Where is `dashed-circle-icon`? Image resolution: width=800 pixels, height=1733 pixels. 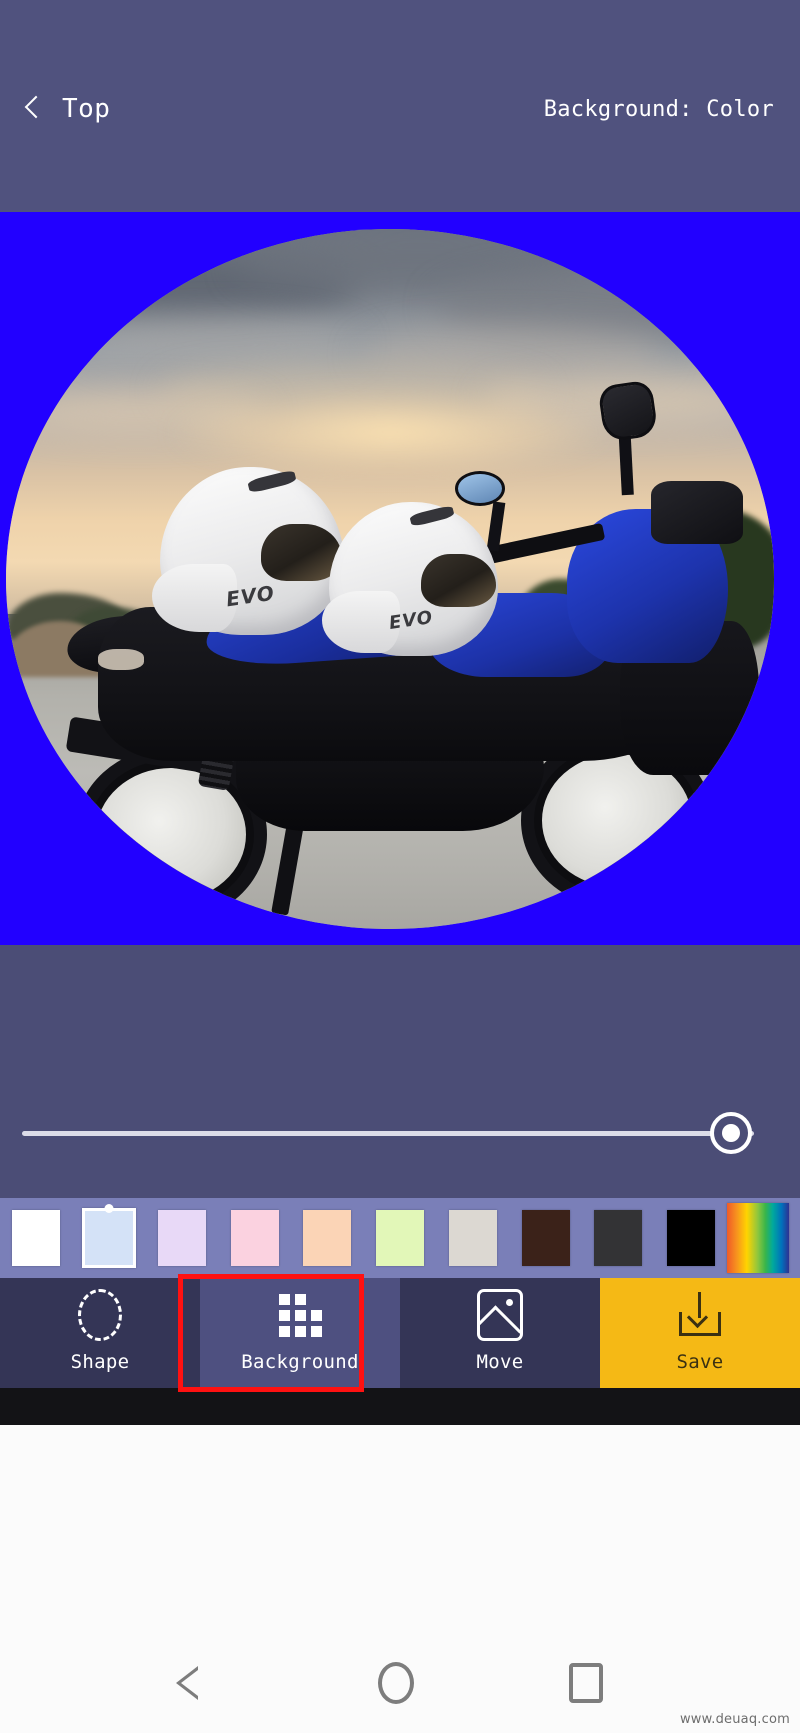
dashed-circle-icon is located at coordinates (100, 1315).